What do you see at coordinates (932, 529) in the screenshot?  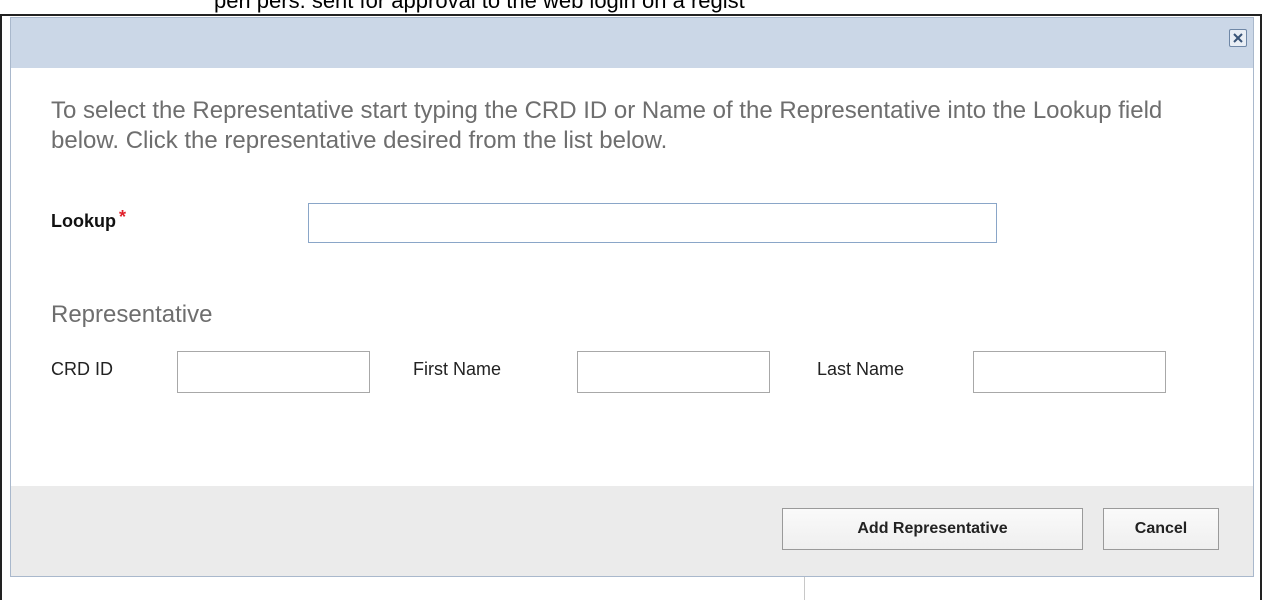 I see `add-representative-button: Add Representative` at bounding box center [932, 529].